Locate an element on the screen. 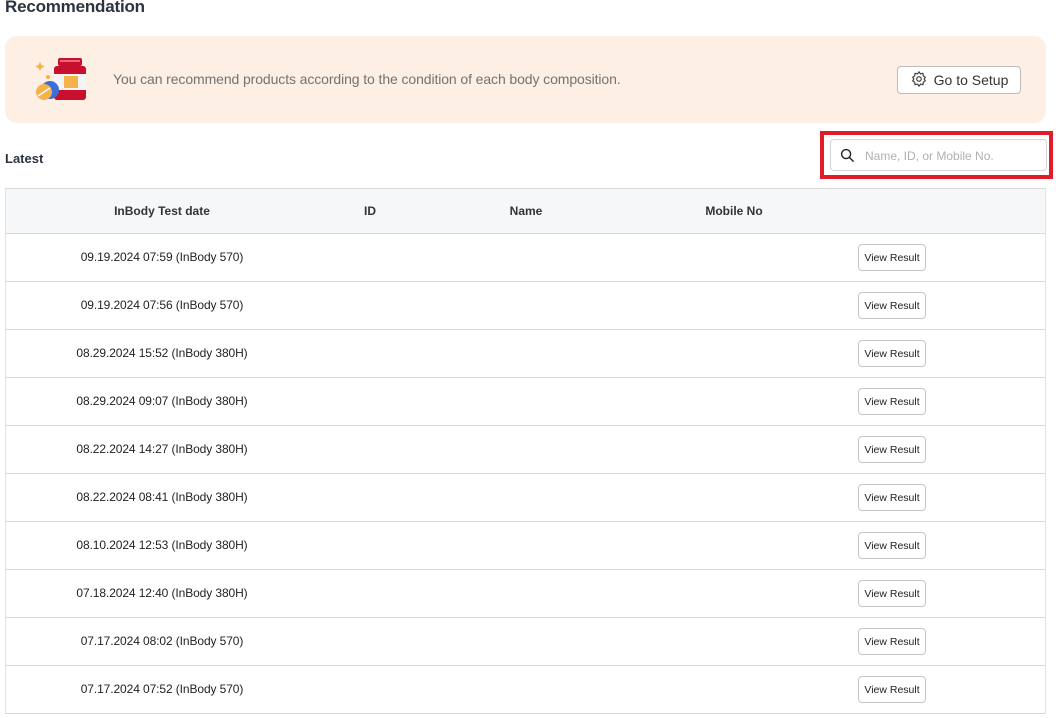 This screenshot has height=718, width=1056. header-test-date: InBody Test date is located at coordinates (162, 211).